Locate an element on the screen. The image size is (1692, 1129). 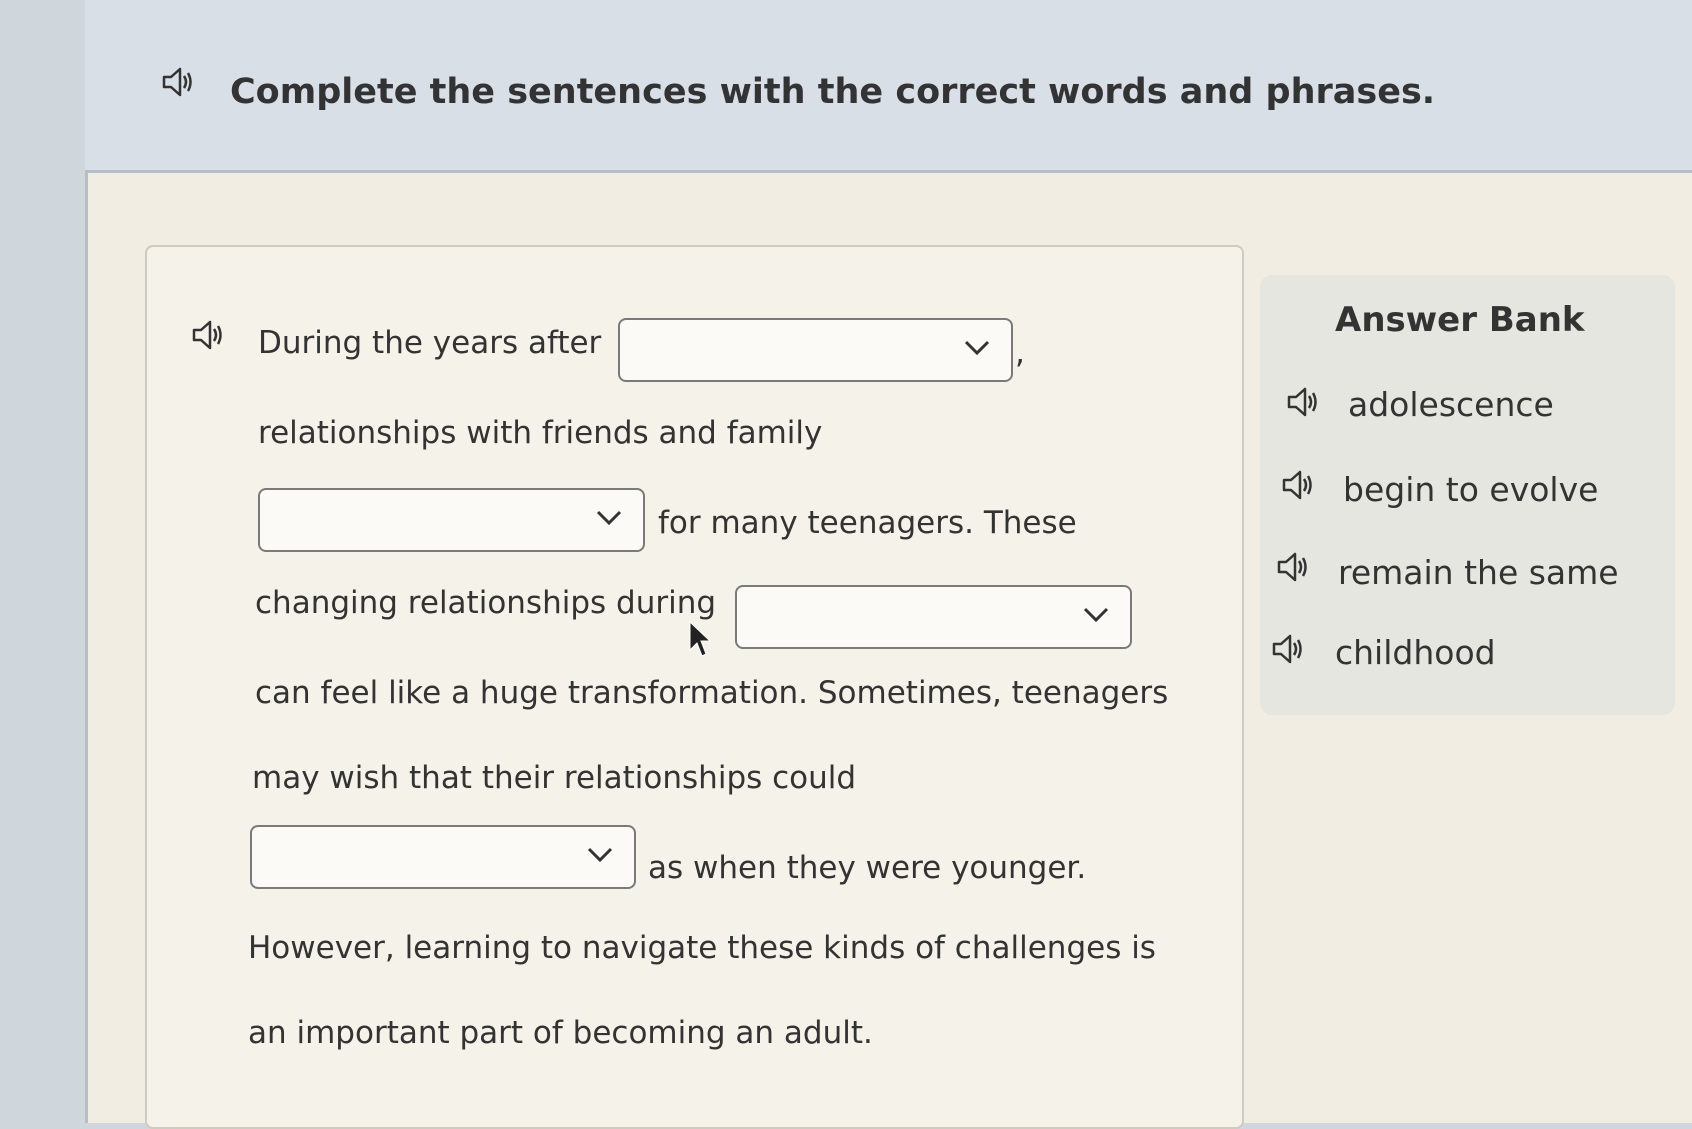
passage-line-6: may wish that their relationships could is located at coordinates (554, 778).